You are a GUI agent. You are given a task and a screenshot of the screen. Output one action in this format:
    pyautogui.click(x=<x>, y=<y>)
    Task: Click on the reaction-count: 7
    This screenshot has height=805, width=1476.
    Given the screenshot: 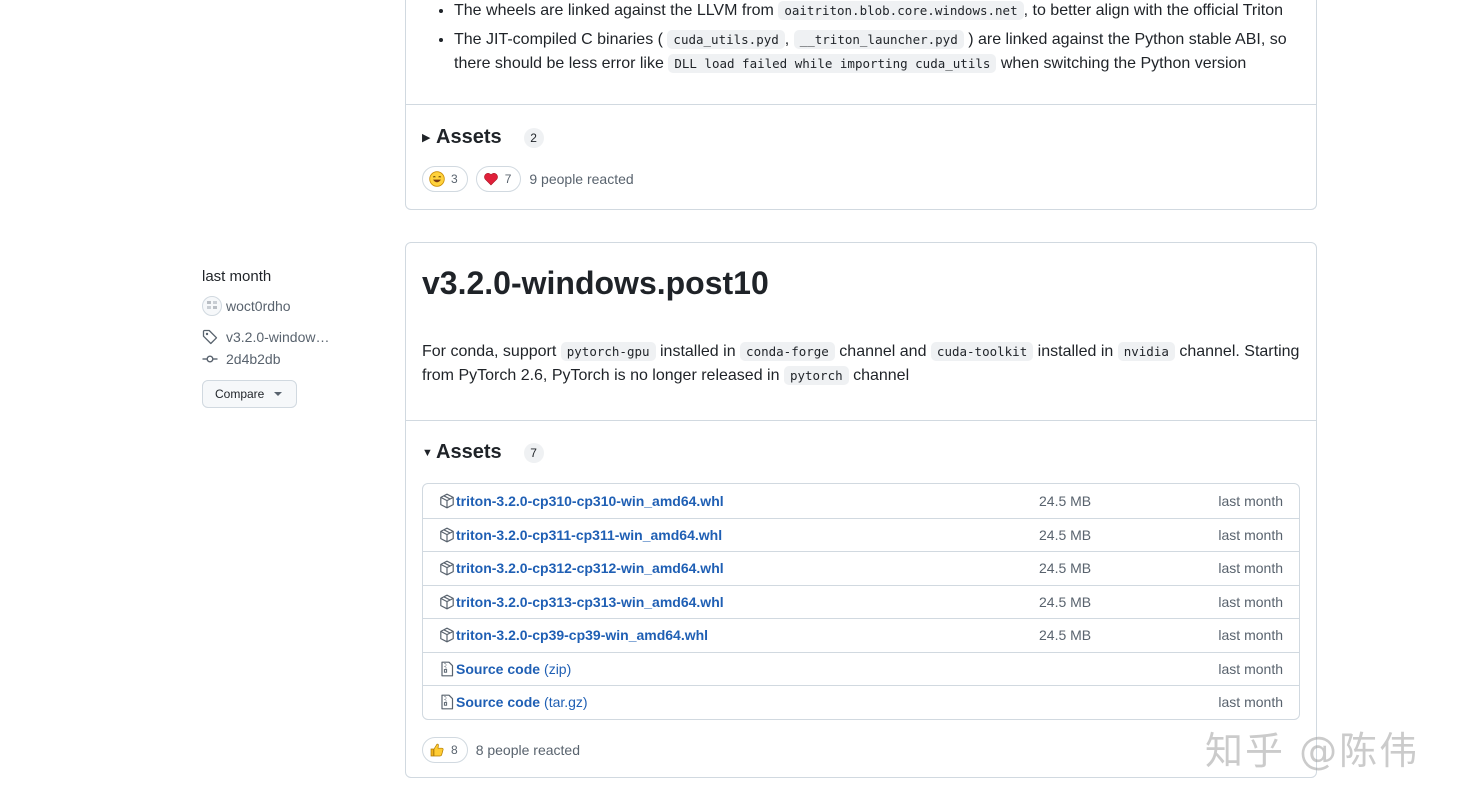 What is the action you would take?
    pyautogui.click(x=508, y=179)
    